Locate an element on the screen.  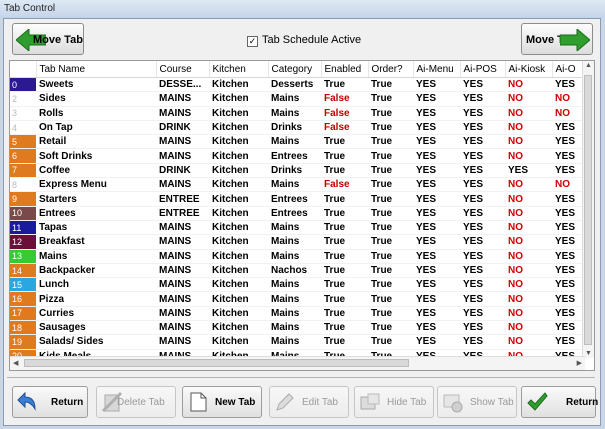
cell-name: Mains is located at coordinates (96, 256).